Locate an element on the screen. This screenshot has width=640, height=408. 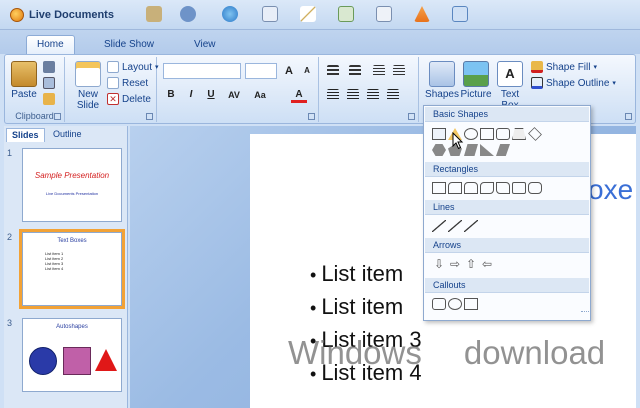
parallelogram-shape-icon is located at coordinates (471, 150).